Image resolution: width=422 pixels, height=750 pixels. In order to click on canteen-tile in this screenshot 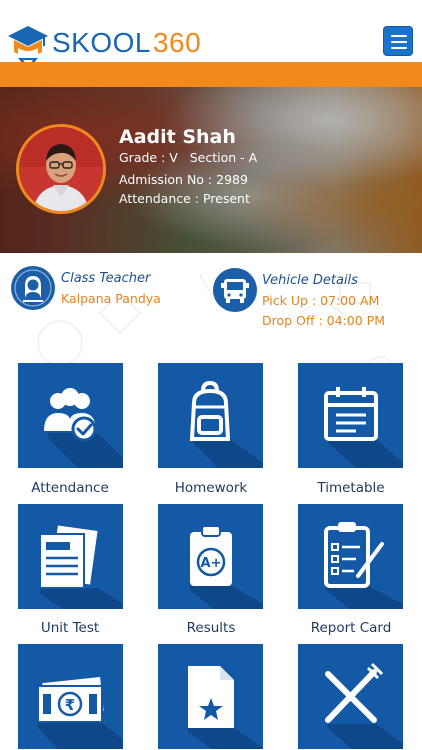, I will do `click(350, 696)`.